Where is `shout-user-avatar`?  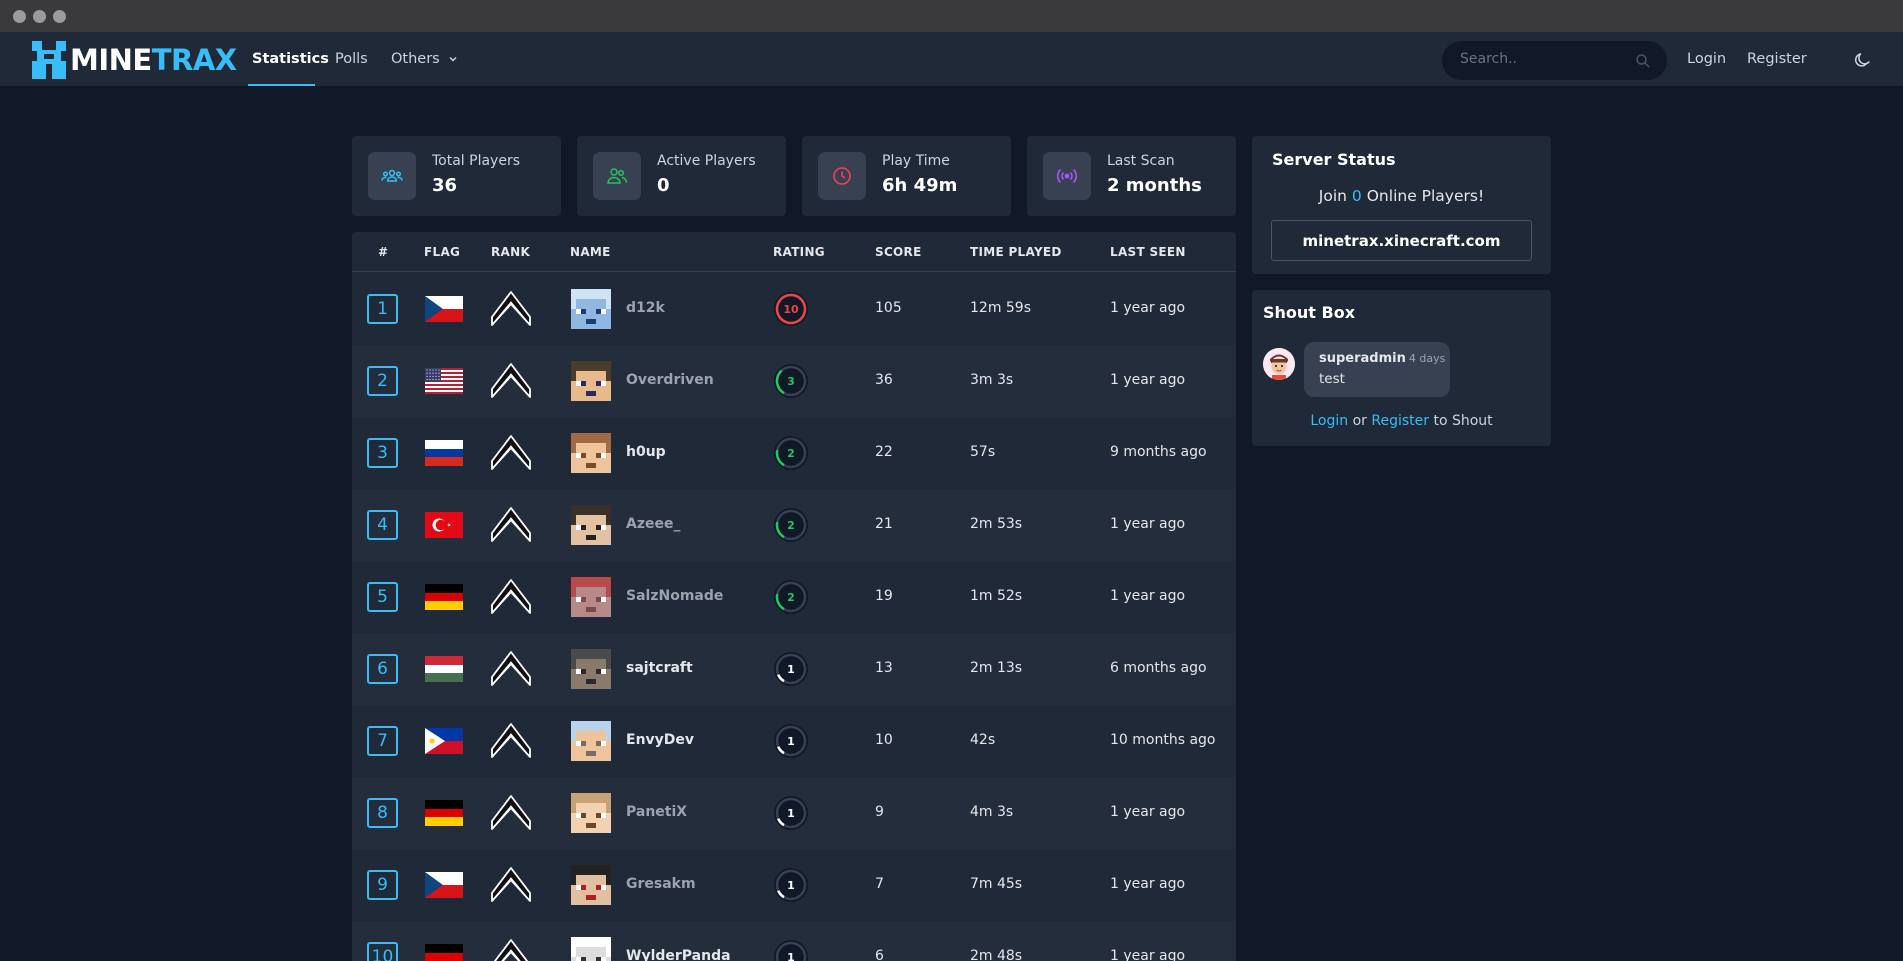 shout-user-avatar is located at coordinates (1279, 364).